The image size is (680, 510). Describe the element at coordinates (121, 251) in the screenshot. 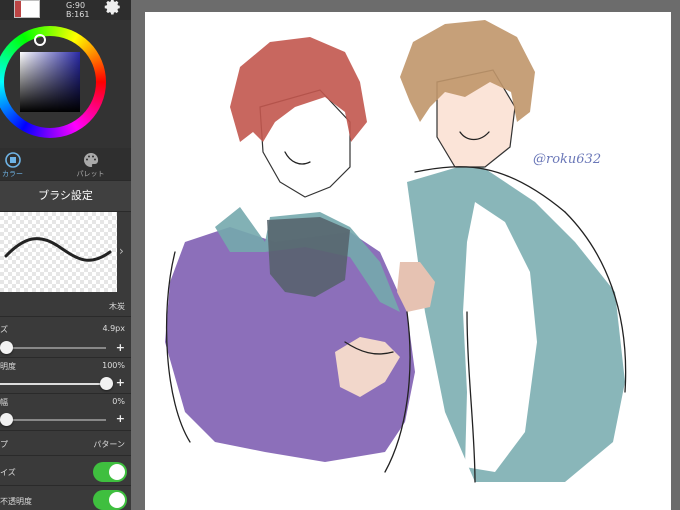

I see `chevron-right-icon: ›` at that location.